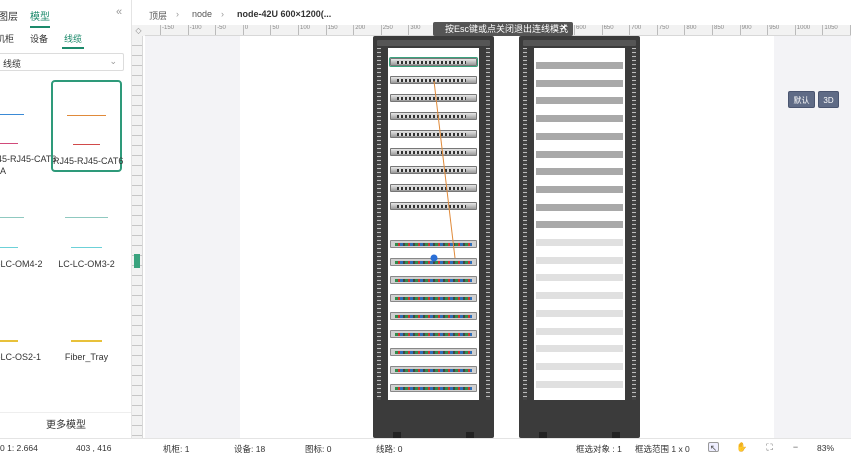 The width and height of the screenshot is (851, 455). I want to click on category-select: 线缆 ⌄, so click(62, 62).